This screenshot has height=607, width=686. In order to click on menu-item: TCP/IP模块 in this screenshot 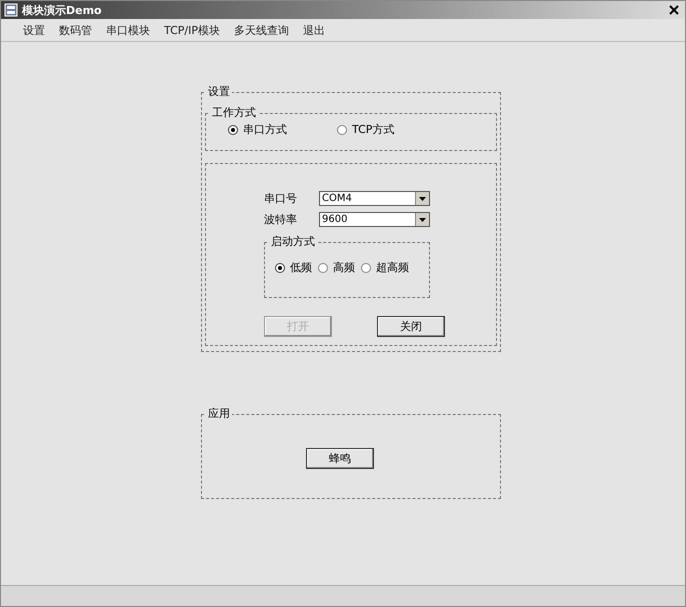, I will do `click(192, 30)`.